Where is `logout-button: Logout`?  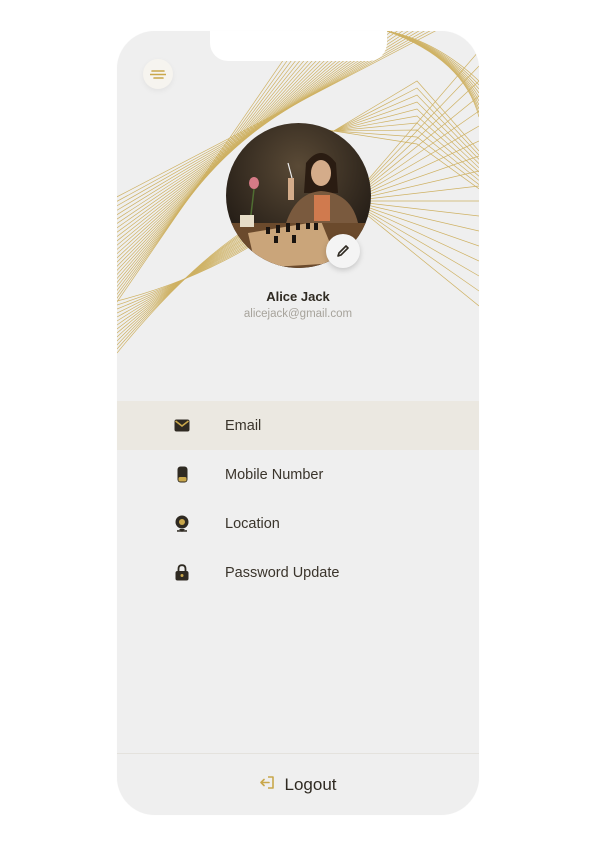 logout-button: Logout is located at coordinates (298, 784).